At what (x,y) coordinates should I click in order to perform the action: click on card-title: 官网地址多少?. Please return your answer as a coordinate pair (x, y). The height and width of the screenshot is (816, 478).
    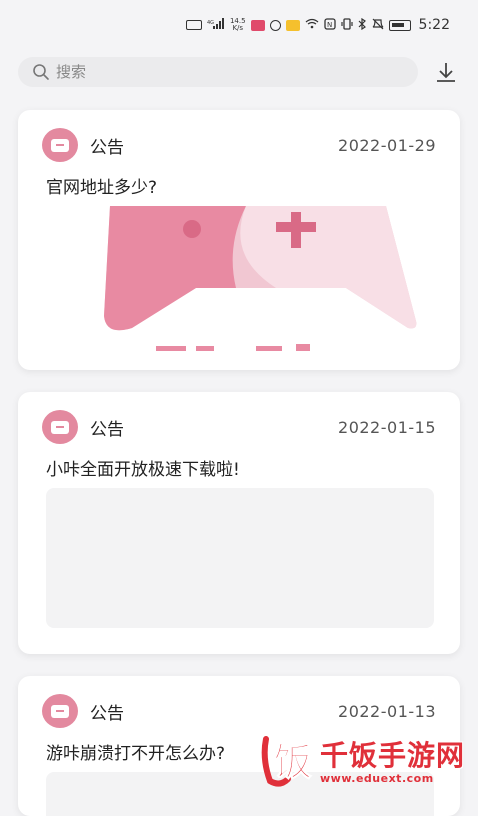
    Looking at the image, I should click on (101, 185).